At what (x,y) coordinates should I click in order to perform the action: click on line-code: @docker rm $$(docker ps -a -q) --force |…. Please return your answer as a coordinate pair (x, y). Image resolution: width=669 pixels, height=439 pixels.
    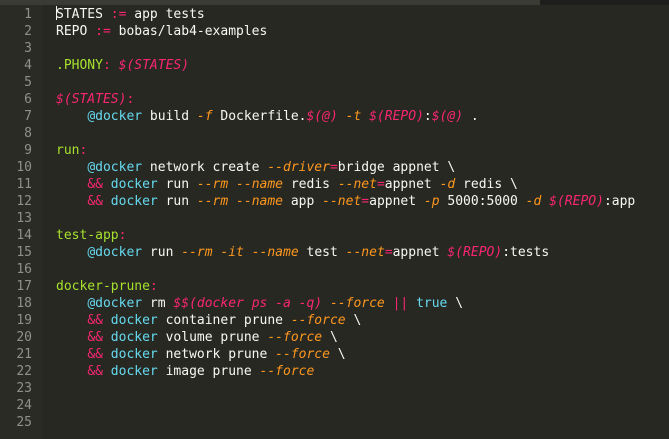
    Looking at the image, I should click on (259, 303).